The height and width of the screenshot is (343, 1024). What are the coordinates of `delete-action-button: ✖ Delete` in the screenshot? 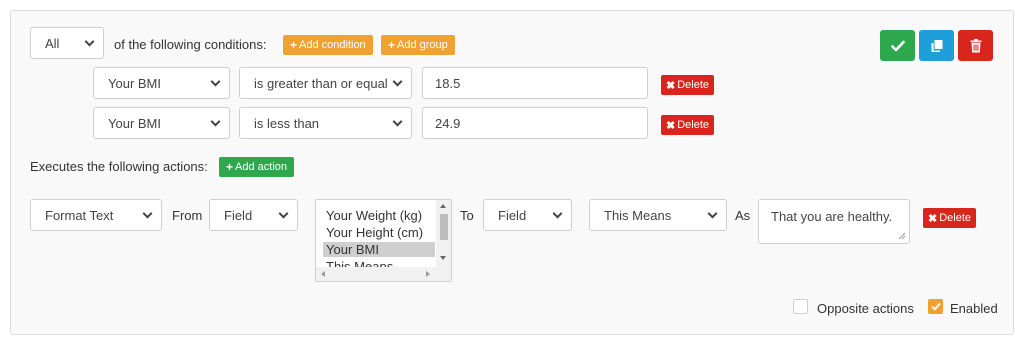 It's located at (950, 218).